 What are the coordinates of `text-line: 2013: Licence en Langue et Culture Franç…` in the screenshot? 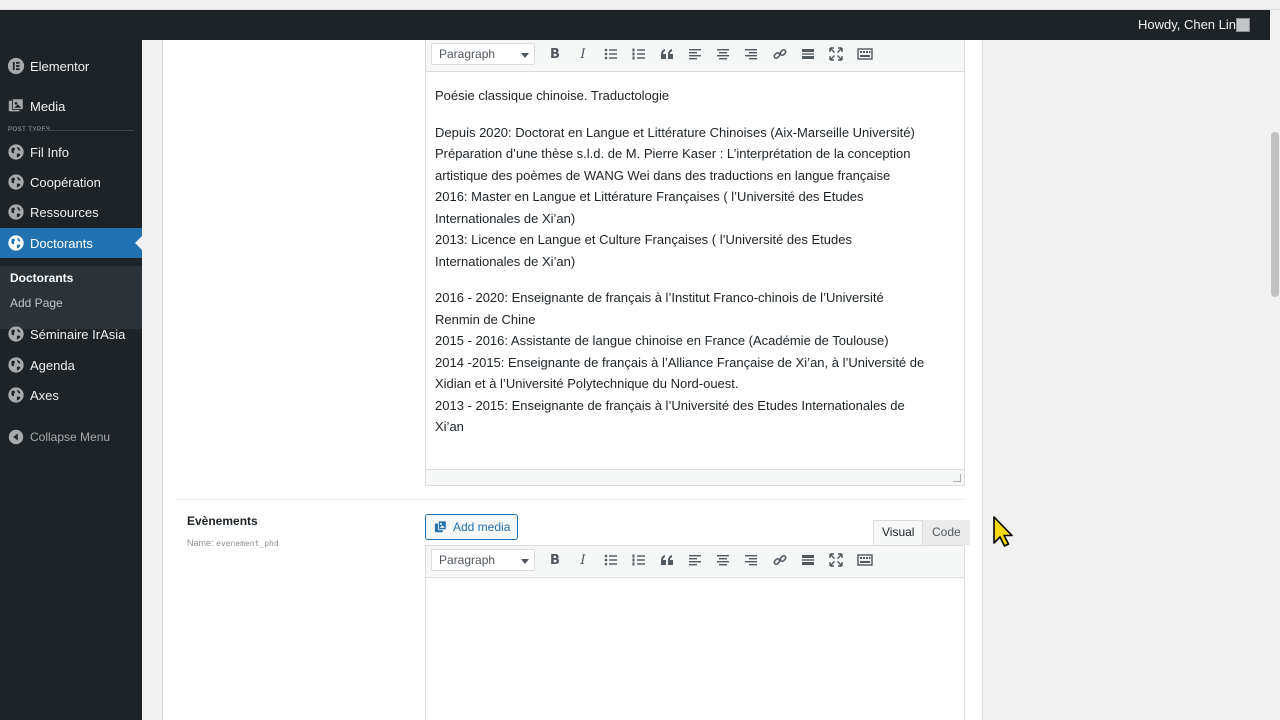 It's located at (643, 239).